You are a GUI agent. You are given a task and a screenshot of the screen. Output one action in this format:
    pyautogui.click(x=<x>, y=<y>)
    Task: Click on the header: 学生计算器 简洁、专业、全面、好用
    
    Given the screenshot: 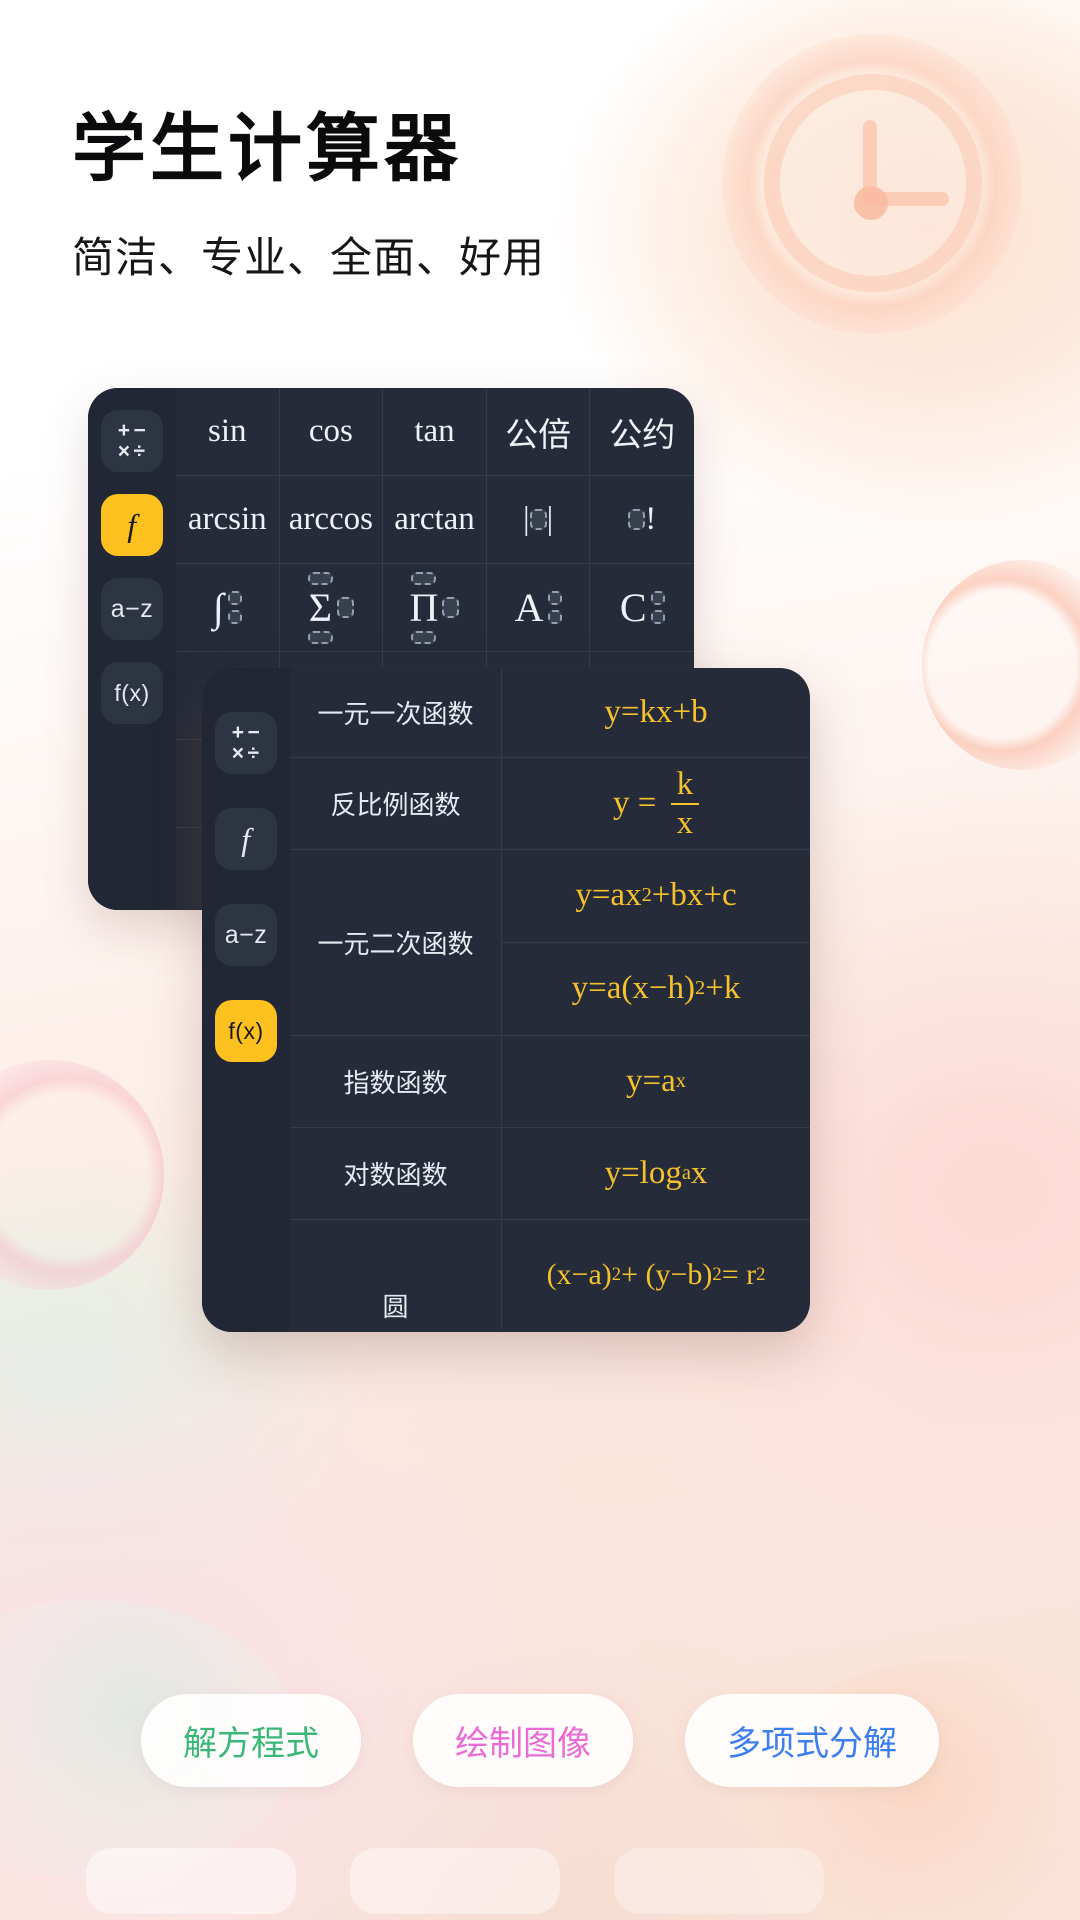 What is the action you would take?
    pyautogui.click(x=308, y=197)
    